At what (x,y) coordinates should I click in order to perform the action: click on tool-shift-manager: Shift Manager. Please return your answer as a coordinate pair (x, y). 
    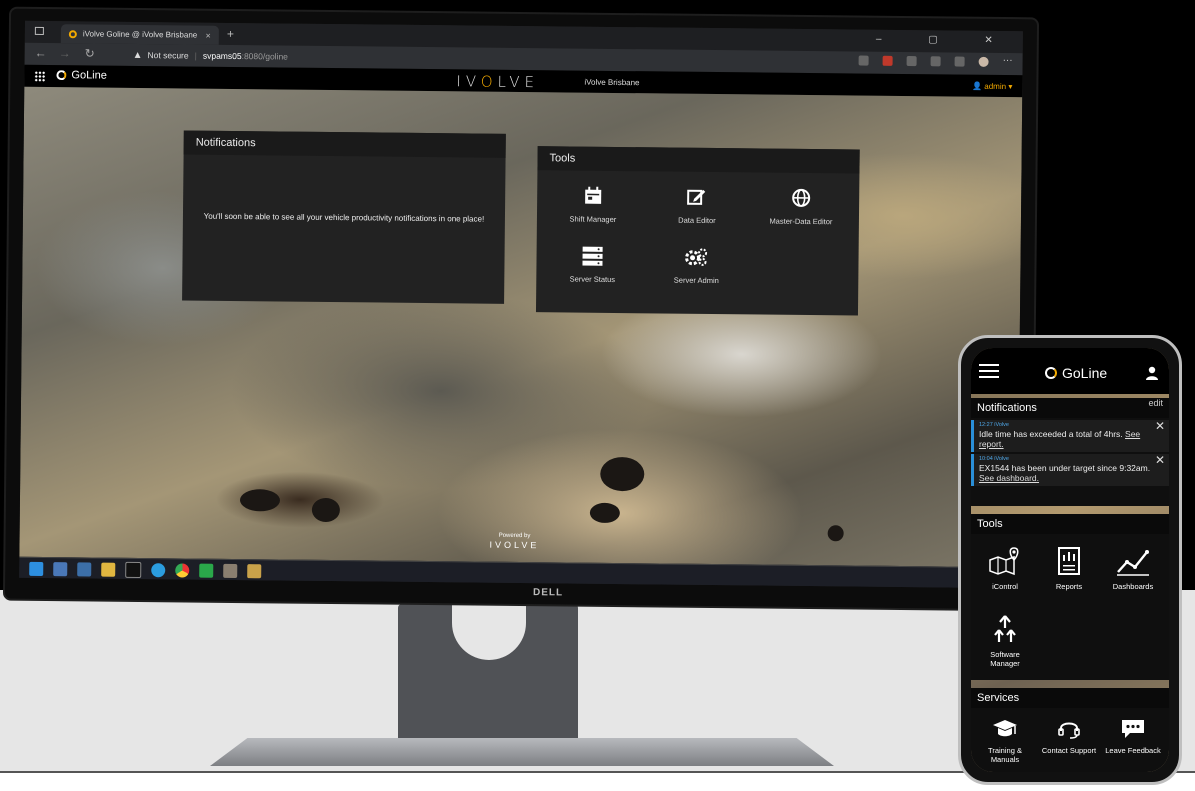
    Looking at the image, I should click on (593, 204).